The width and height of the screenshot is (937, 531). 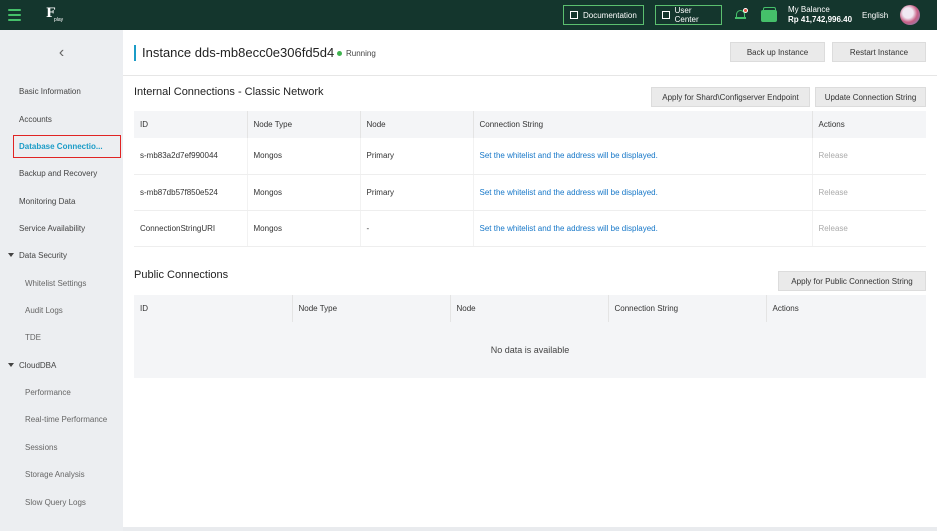 I want to click on language-selector: English, so click(x=875, y=15).